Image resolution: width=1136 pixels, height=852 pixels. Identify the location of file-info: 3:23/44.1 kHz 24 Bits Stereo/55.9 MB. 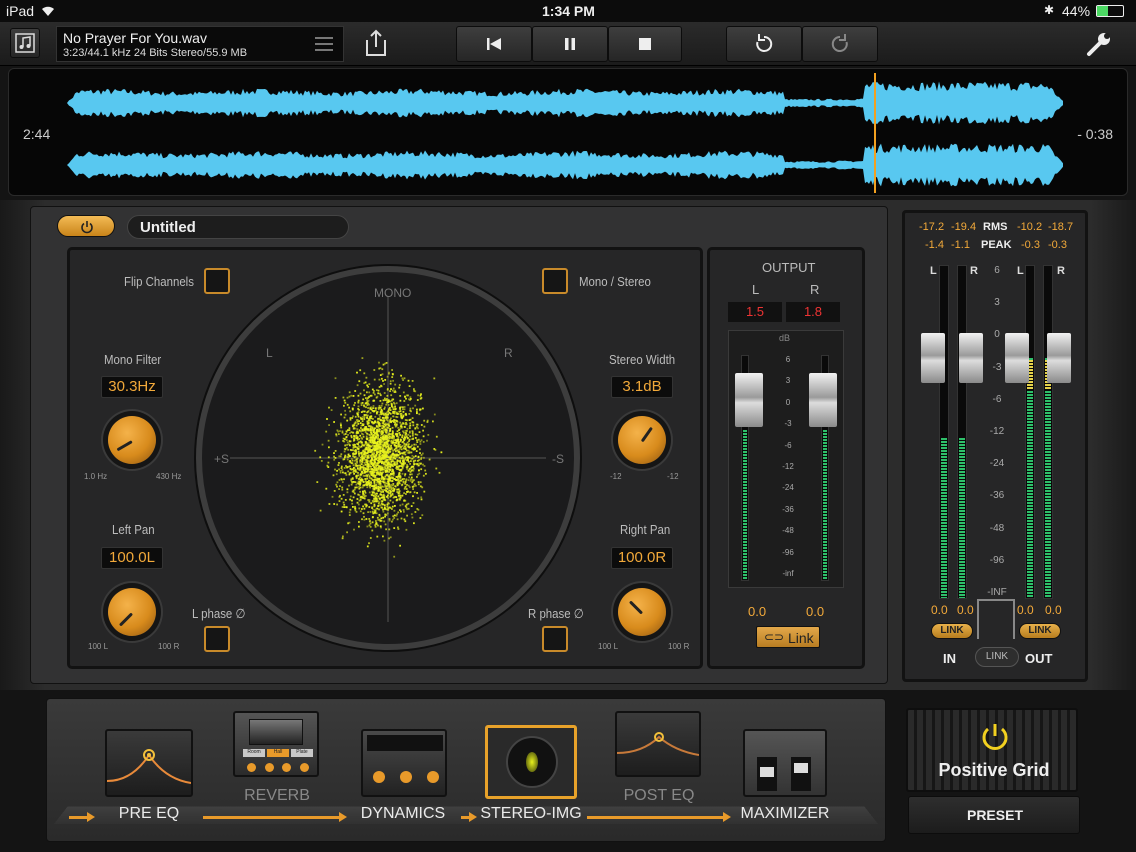
(155, 53).